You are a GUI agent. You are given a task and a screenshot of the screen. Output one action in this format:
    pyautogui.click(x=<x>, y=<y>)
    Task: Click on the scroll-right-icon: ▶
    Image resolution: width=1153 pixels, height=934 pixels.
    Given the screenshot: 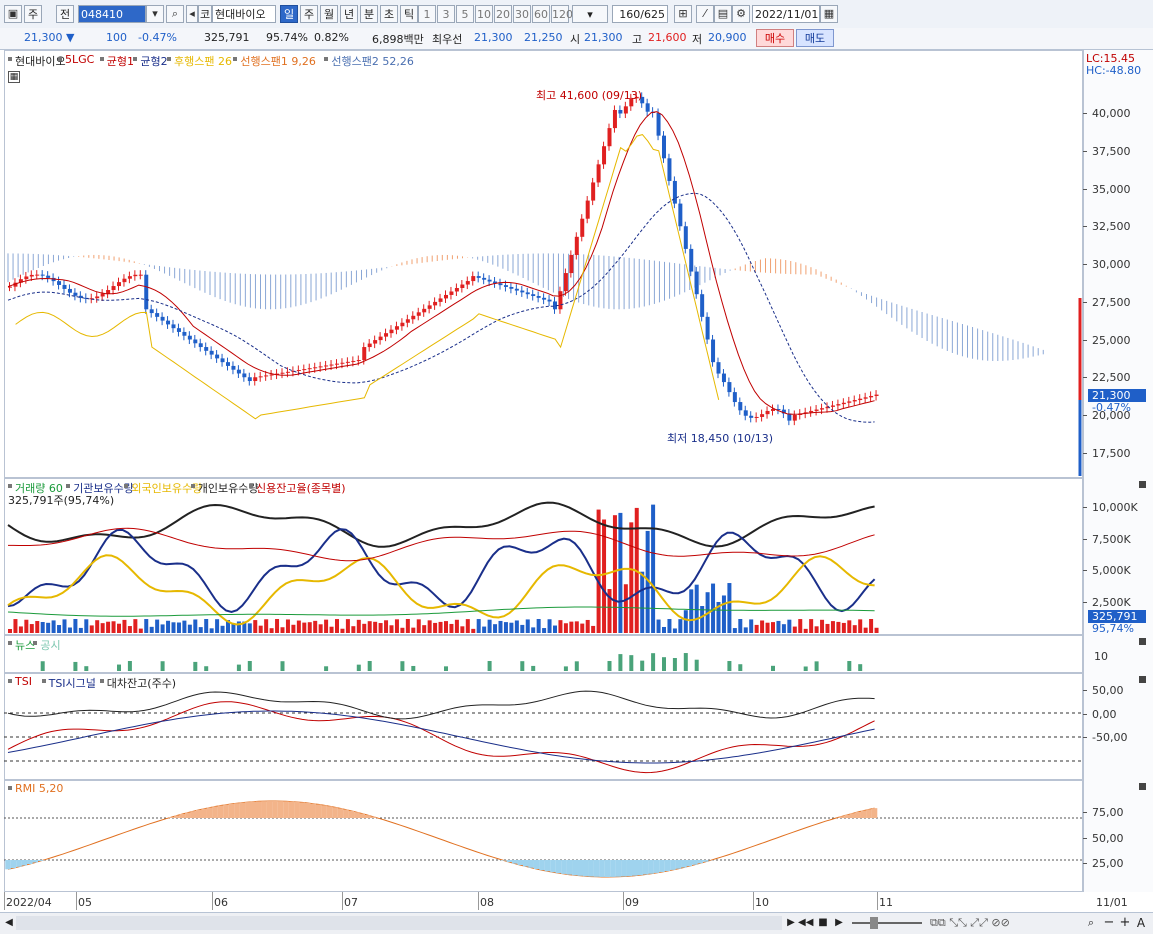 What is the action you would take?
    pyautogui.click(x=791, y=923)
    